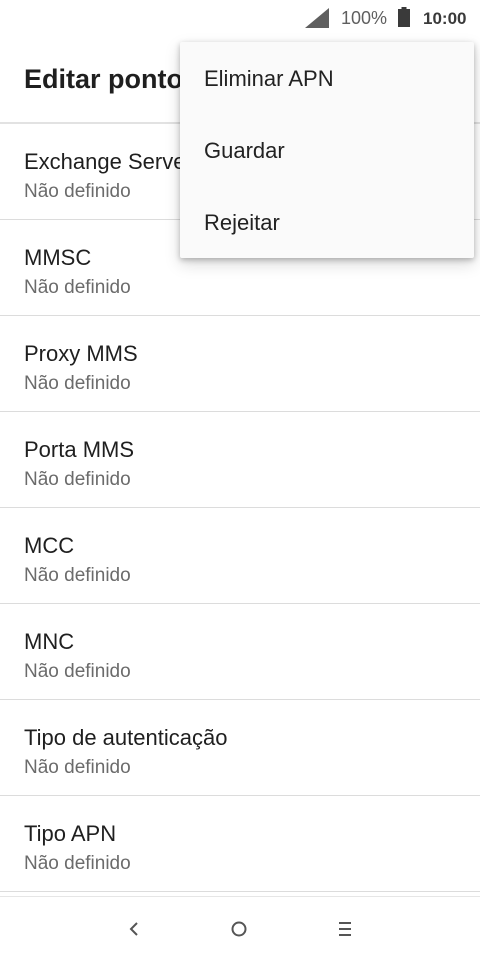  What do you see at coordinates (70, 833) in the screenshot?
I see `list-item-label: Tipo APN` at bounding box center [70, 833].